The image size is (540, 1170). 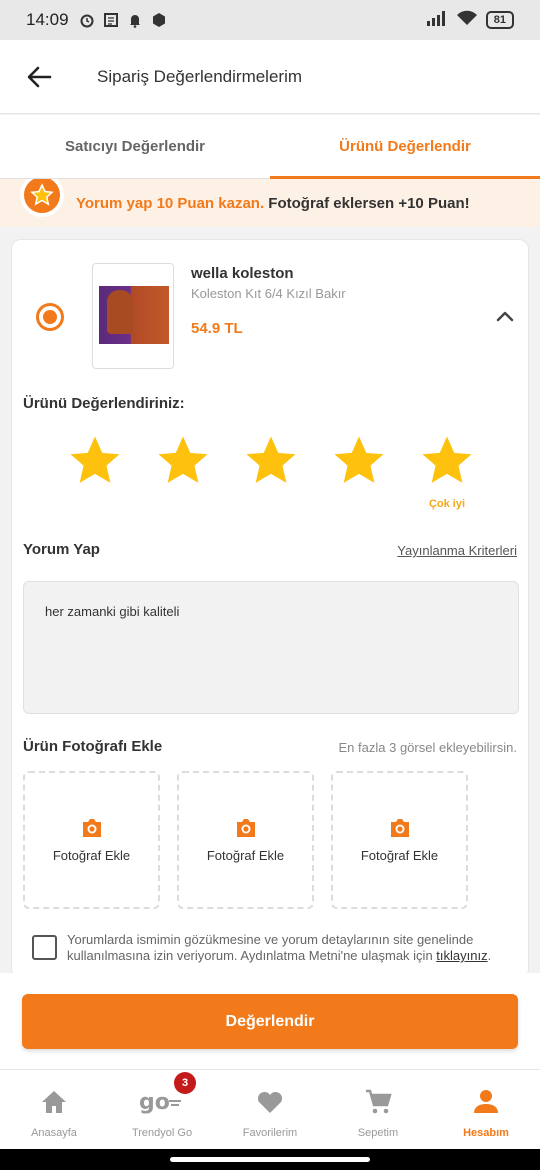 What do you see at coordinates (499, 20) in the screenshot?
I see `battery-indicator: 81` at bounding box center [499, 20].